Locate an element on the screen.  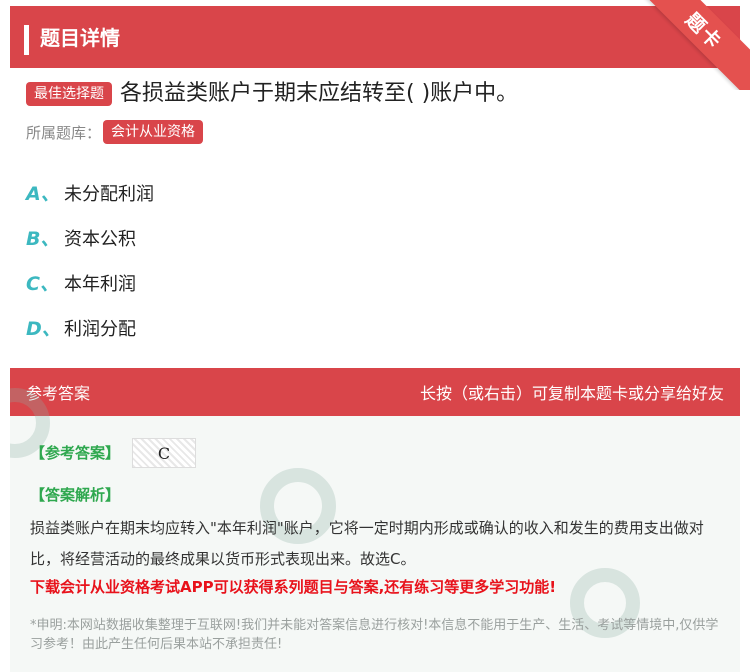
bank-name-tag: 会计从业资格 is located at coordinates (153, 132).